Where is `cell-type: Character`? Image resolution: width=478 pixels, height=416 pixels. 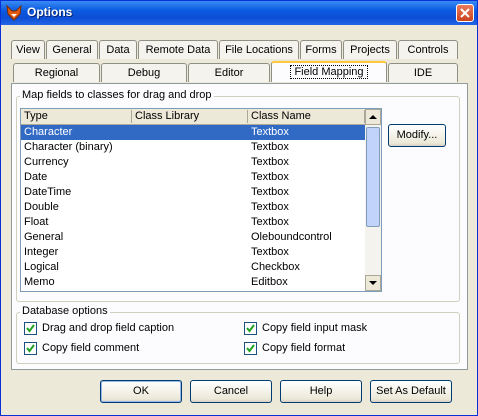 cell-type: Character is located at coordinates (48, 132).